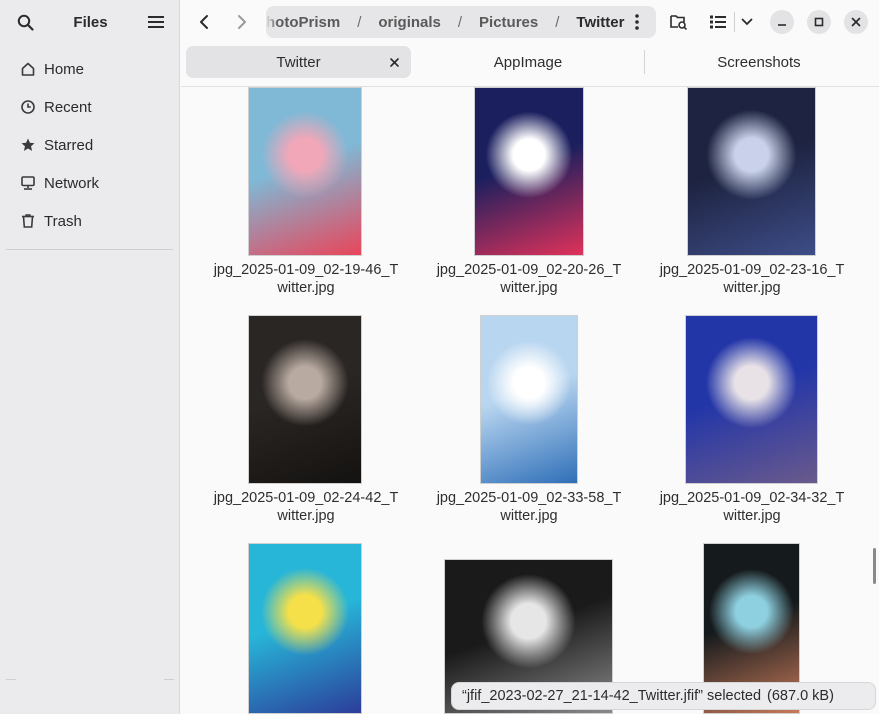 The image size is (879, 714). I want to click on hamburger-menu-icon, so click(156, 22).